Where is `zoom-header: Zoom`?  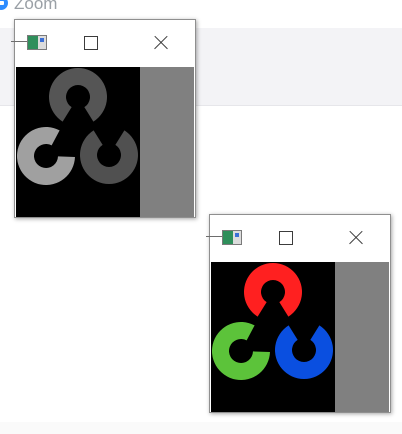 zoom-header: Zoom is located at coordinates (201, 9).